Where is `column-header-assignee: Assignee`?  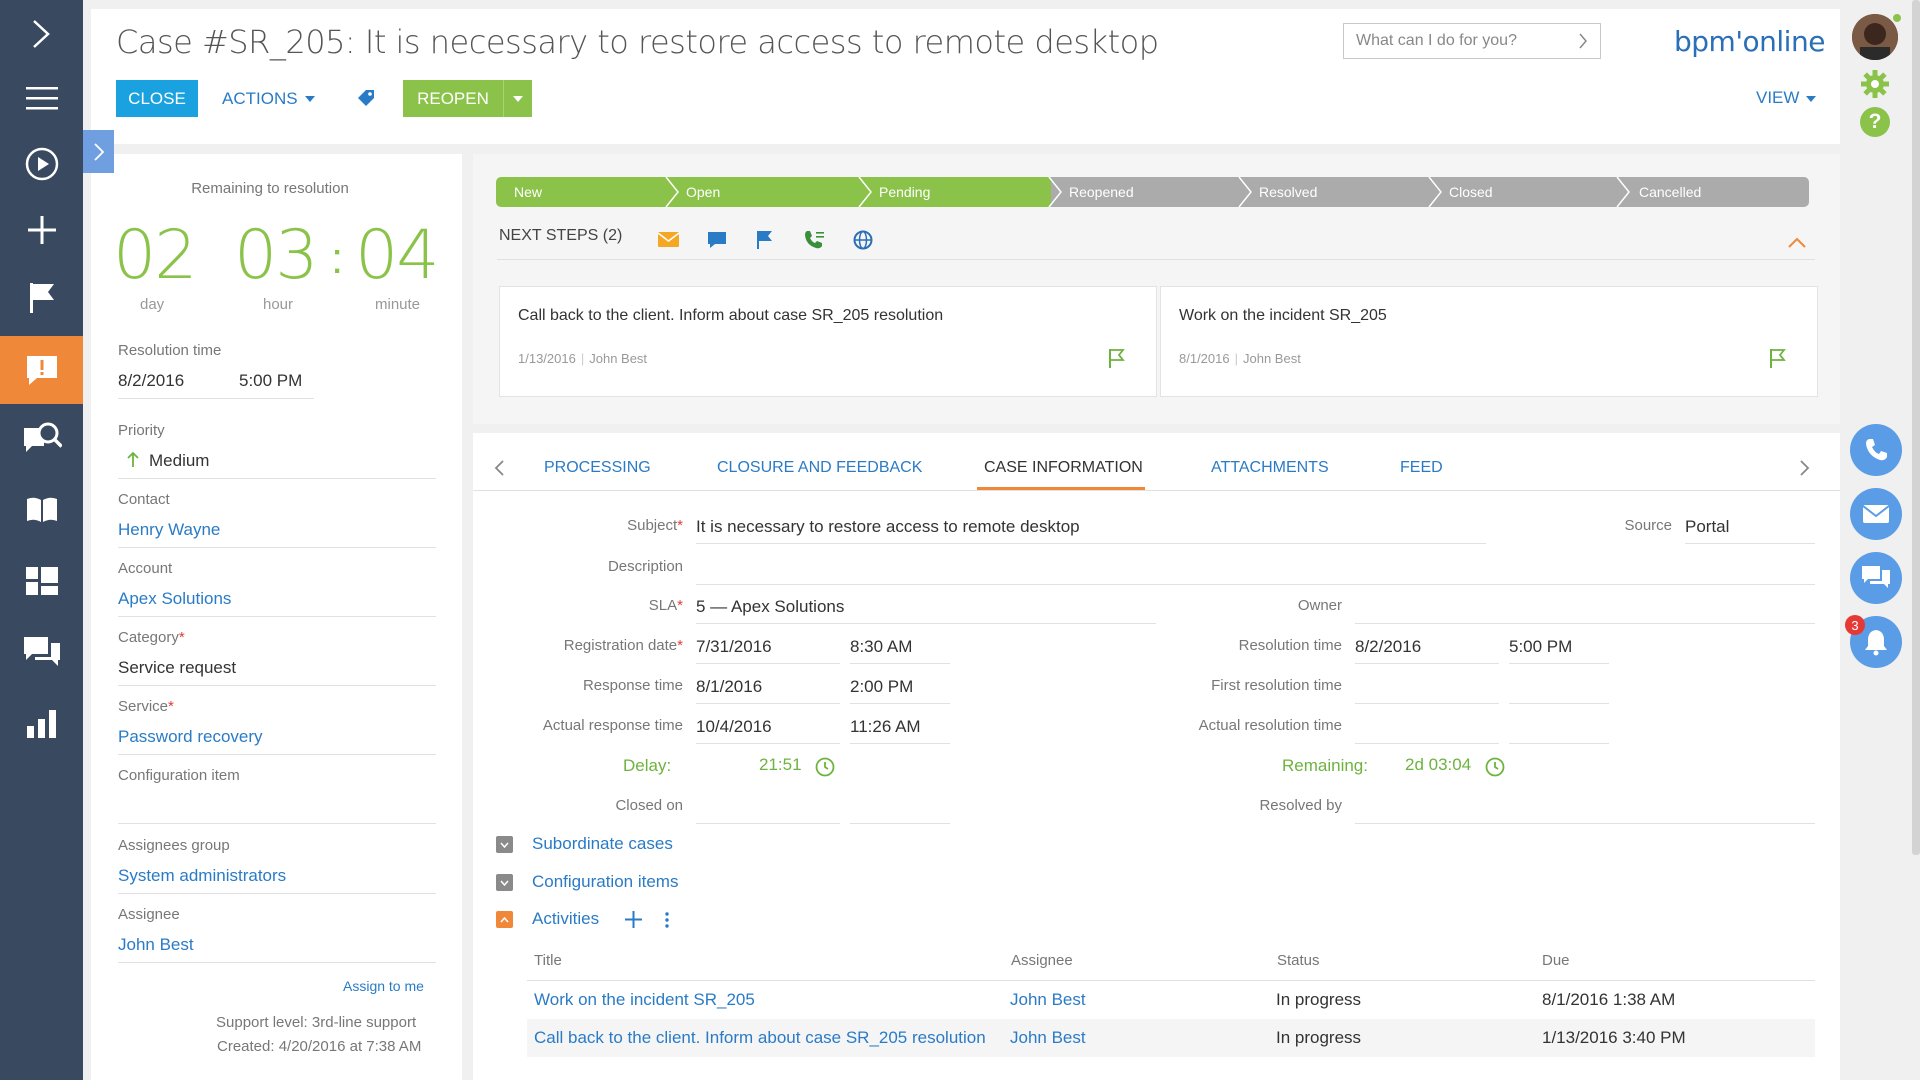 column-header-assignee: Assignee is located at coordinates (1042, 960).